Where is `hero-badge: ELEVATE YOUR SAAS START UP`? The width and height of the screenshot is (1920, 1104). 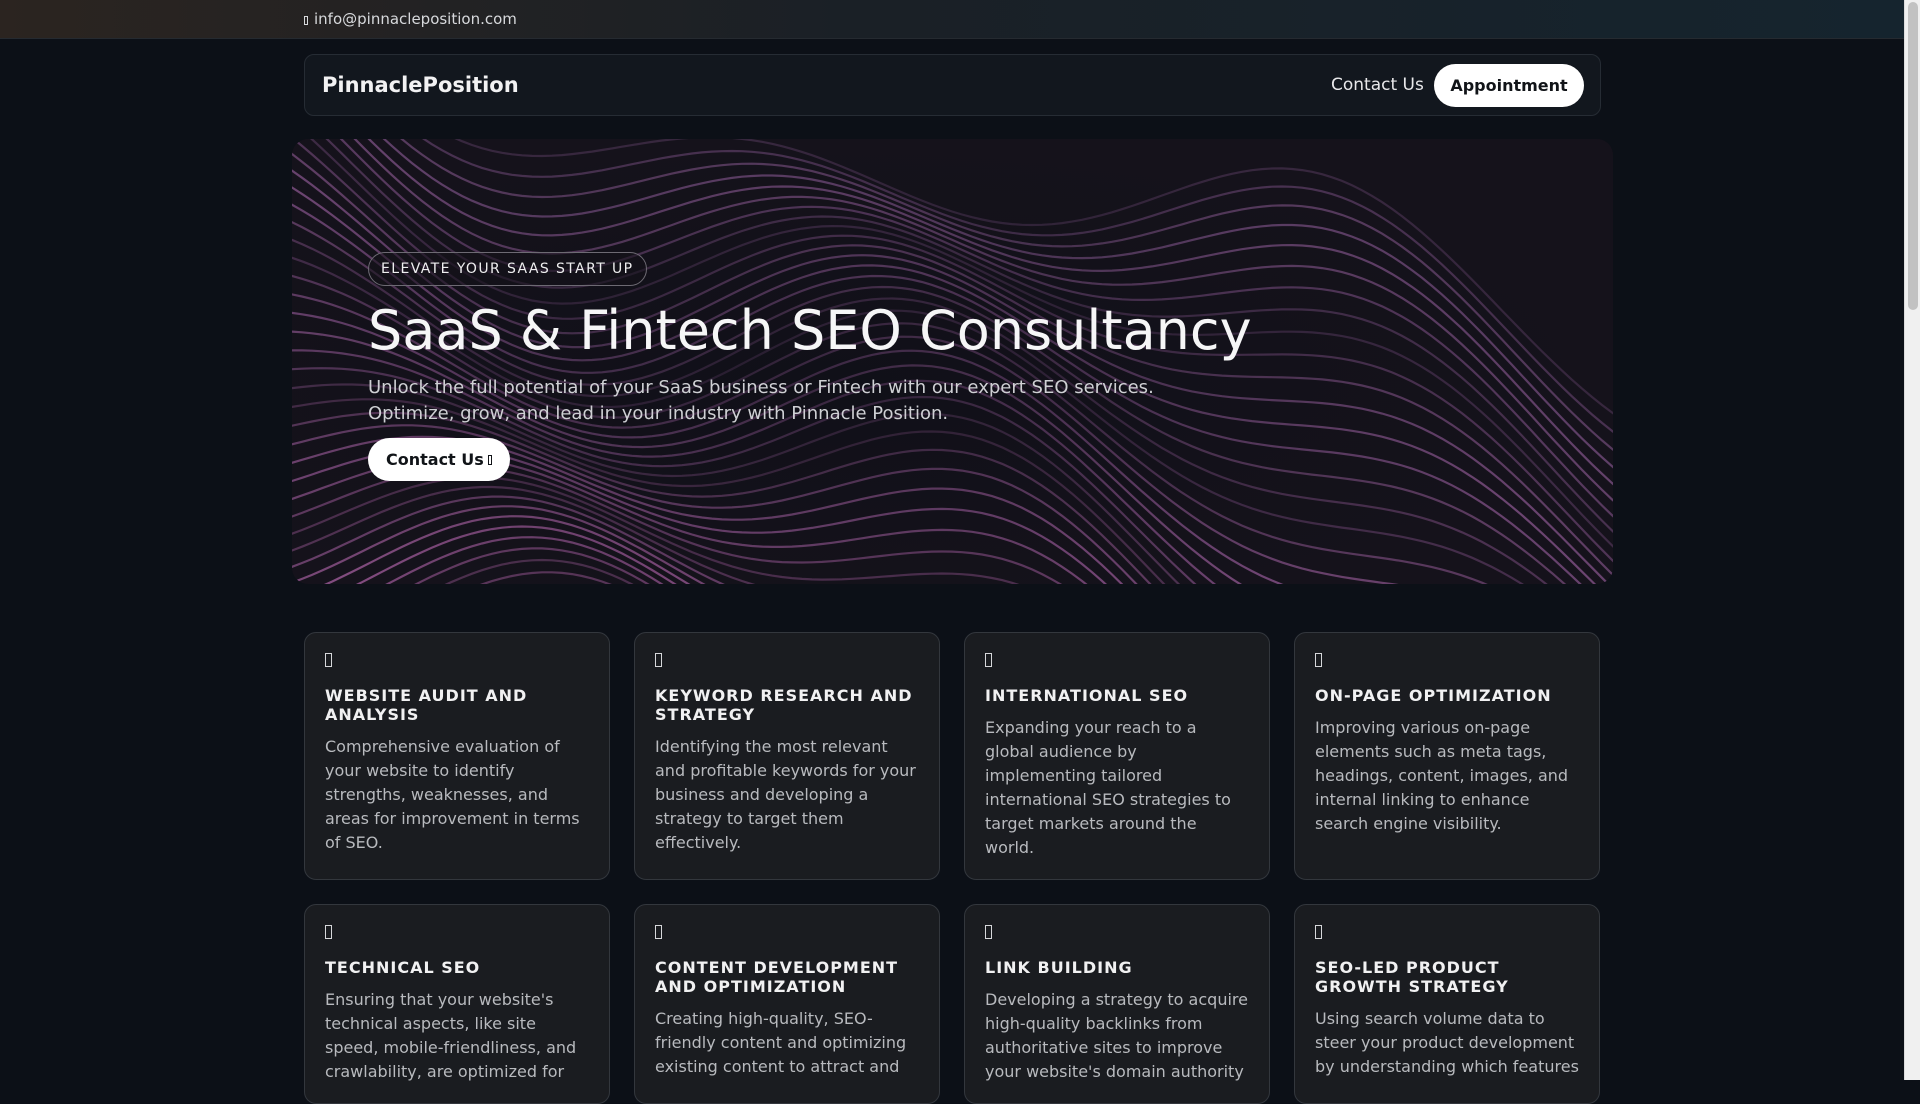
hero-badge: ELEVATE YOUR SAAS START UP is located at coordinates (507, 269).